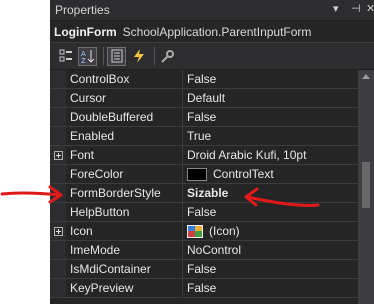 The width and height of the screenshot is (374, 304). I want to click on annotation-overlay, so click(160, 196).